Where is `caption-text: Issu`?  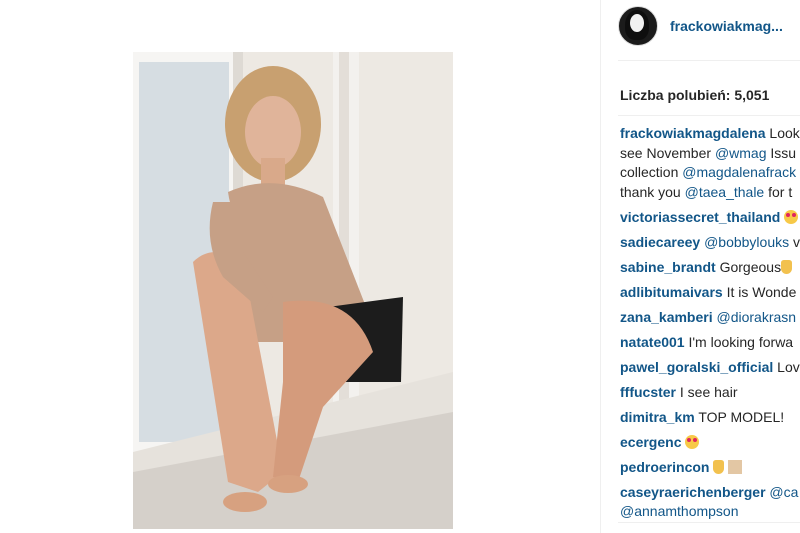 caption-text: Issu is located at coordinates (781, 152).